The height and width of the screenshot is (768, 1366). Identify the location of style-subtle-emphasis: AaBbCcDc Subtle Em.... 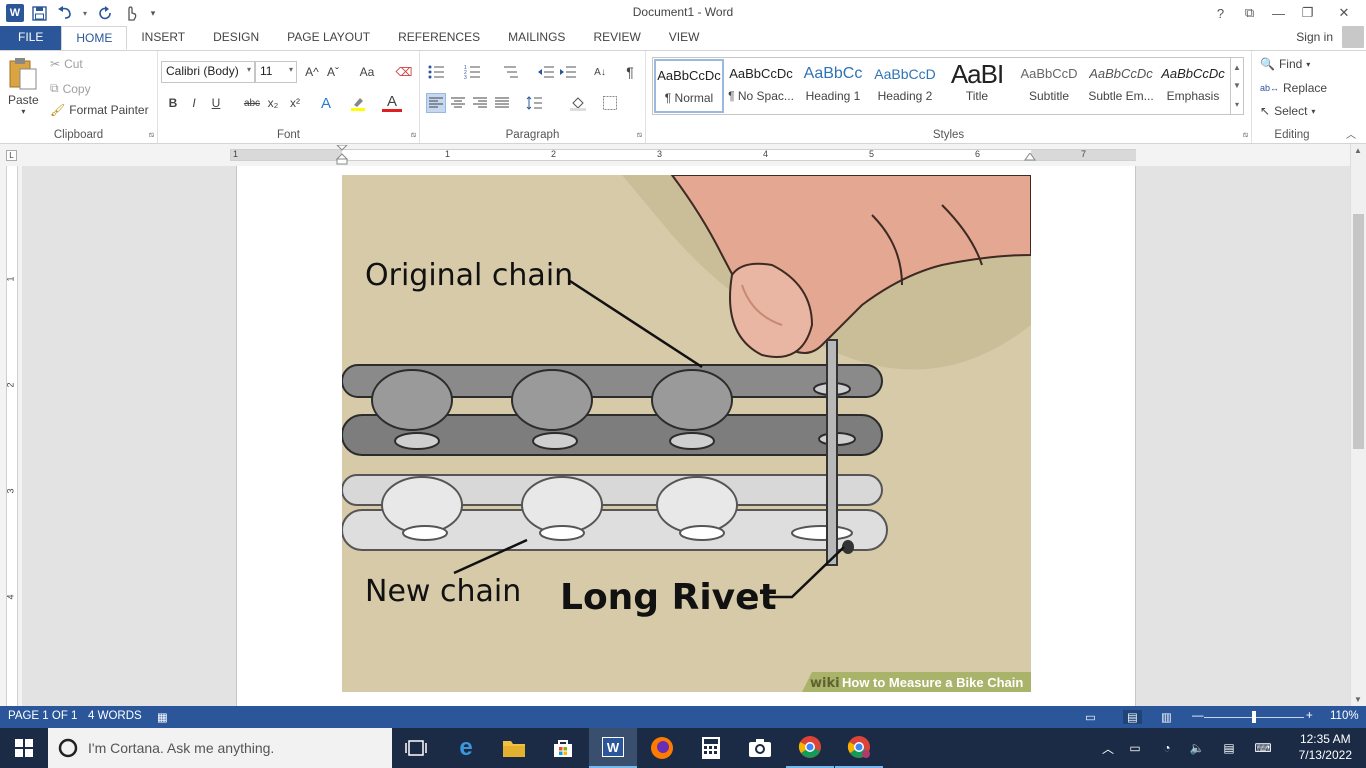
(1121, 86).